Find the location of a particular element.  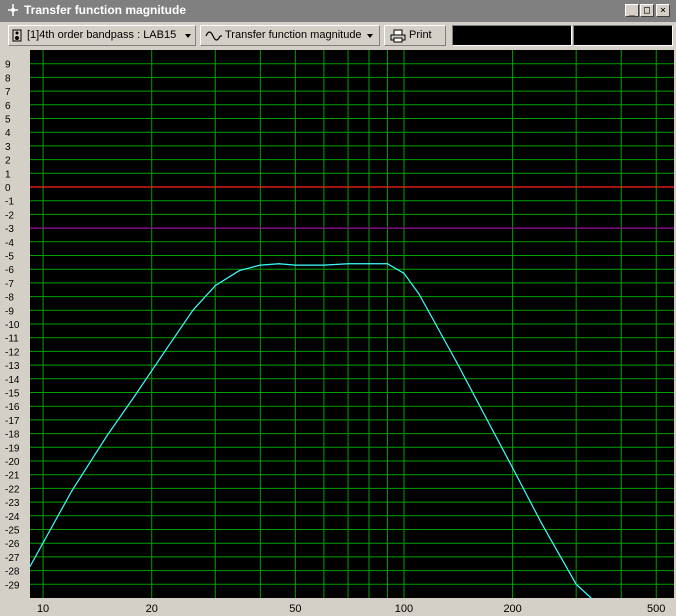

speaker-icon is located at coordinates (17, 35).